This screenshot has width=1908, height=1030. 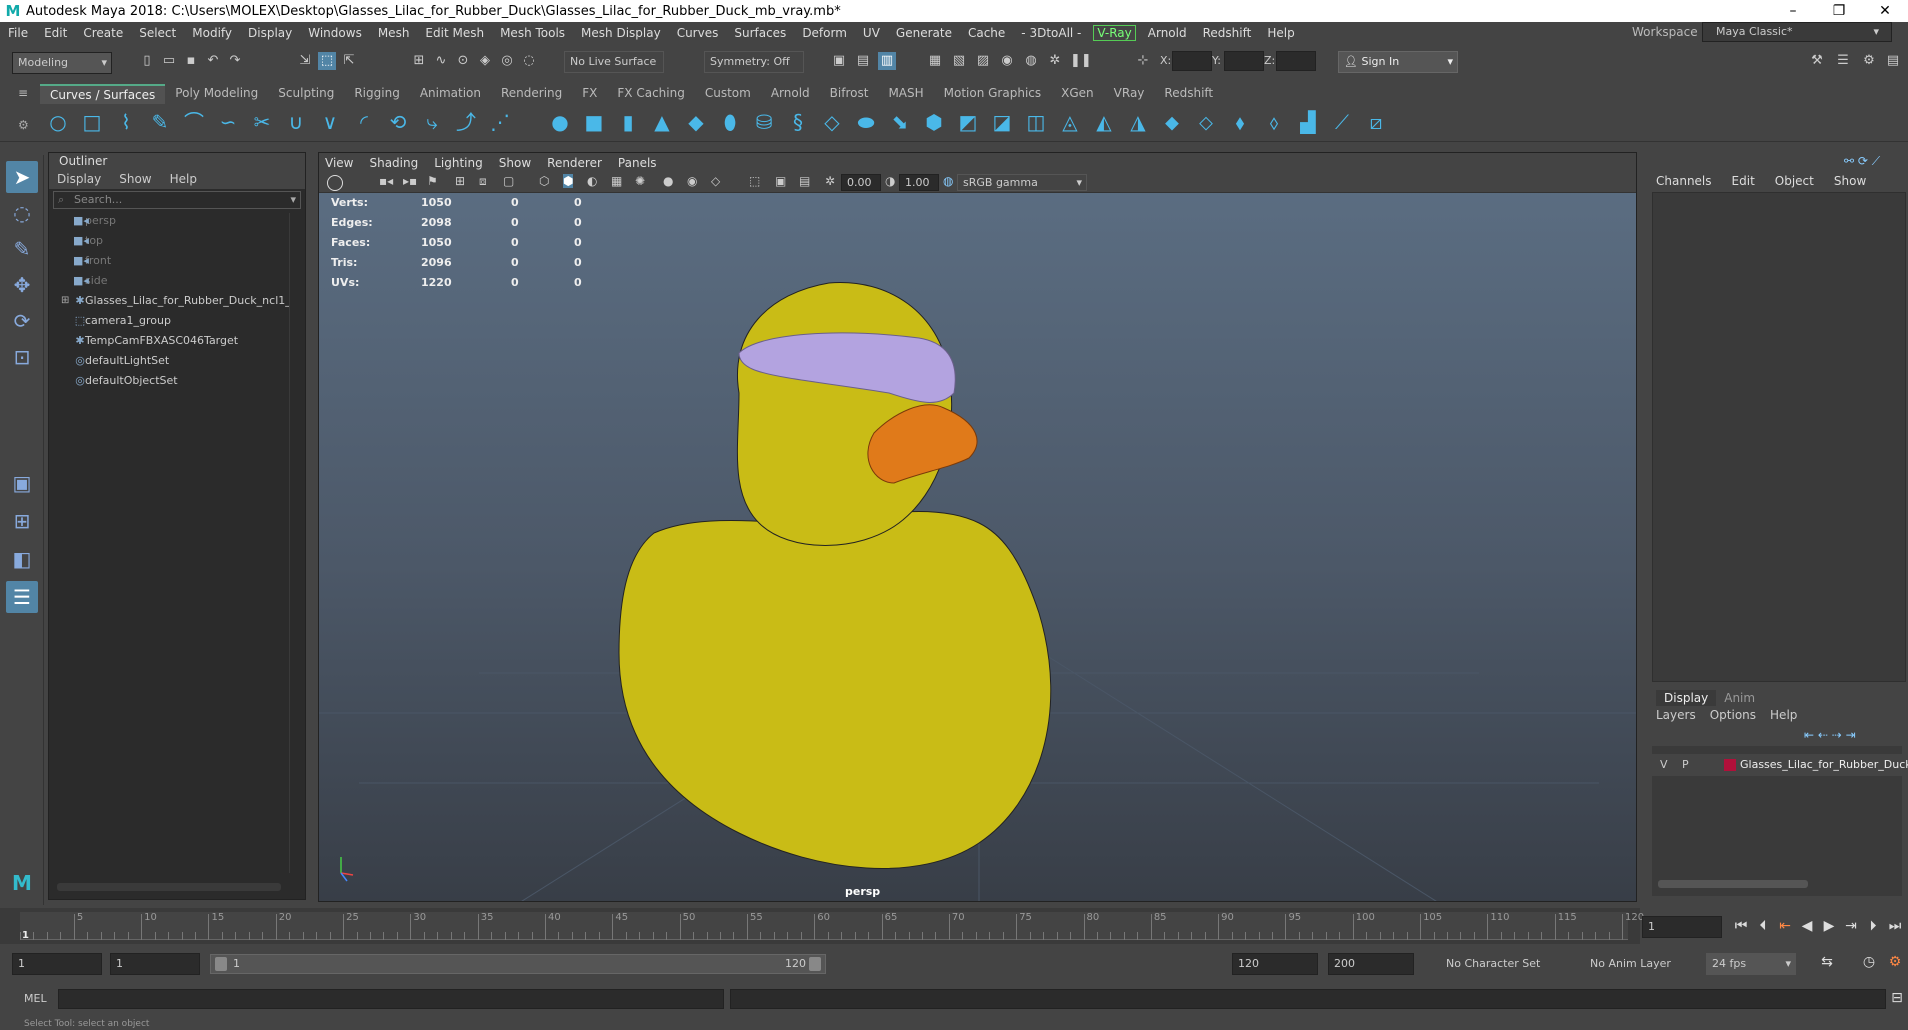 What do you see at coordinates (22, 597) in the screenshot?
I see `outliner-layout-icon: ☰` at bounding box center [22, 597].